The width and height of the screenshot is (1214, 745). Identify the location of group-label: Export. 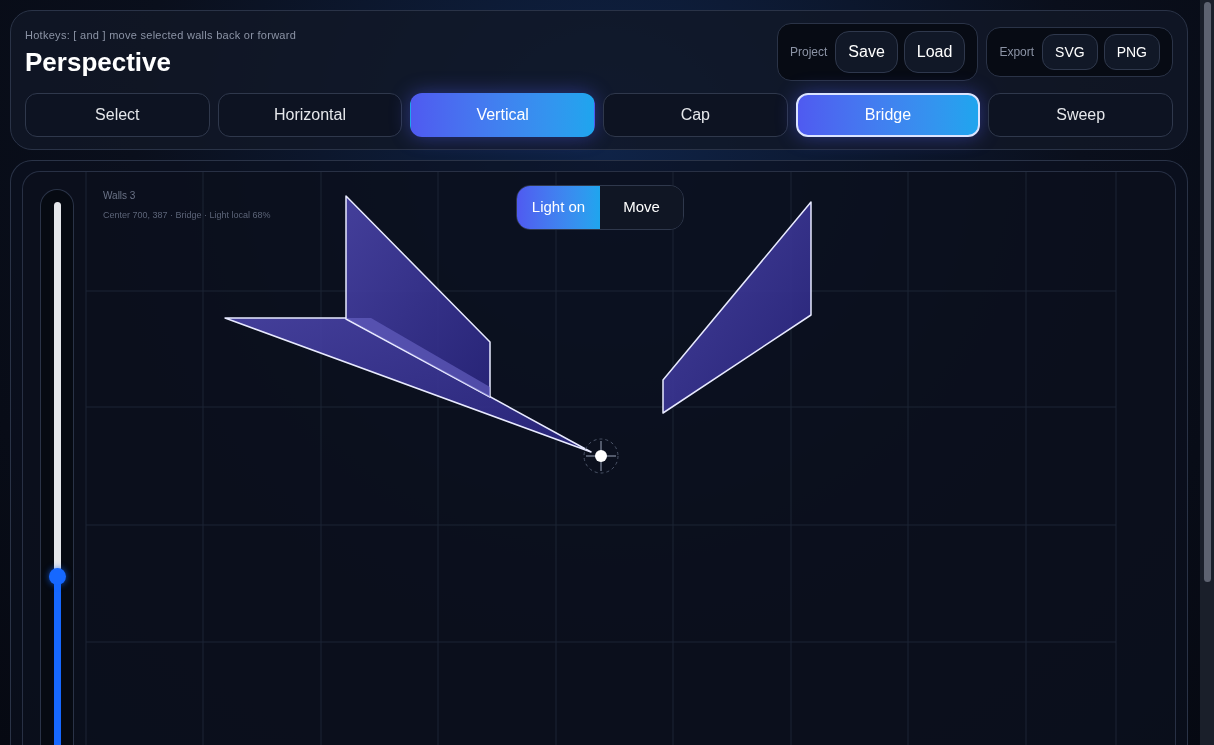
(1017, 52).